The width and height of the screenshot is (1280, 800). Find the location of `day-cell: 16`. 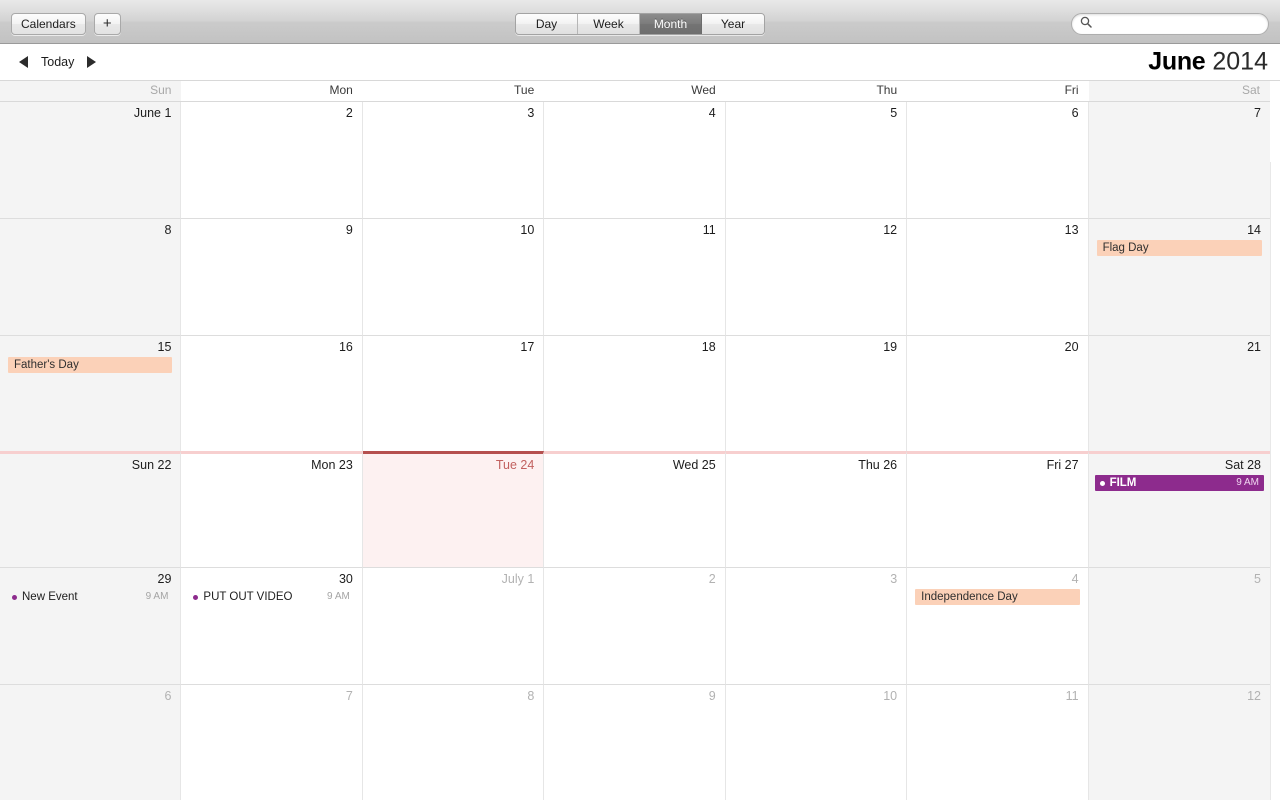

day-cell: 16 is located at coordinates (272, 392).